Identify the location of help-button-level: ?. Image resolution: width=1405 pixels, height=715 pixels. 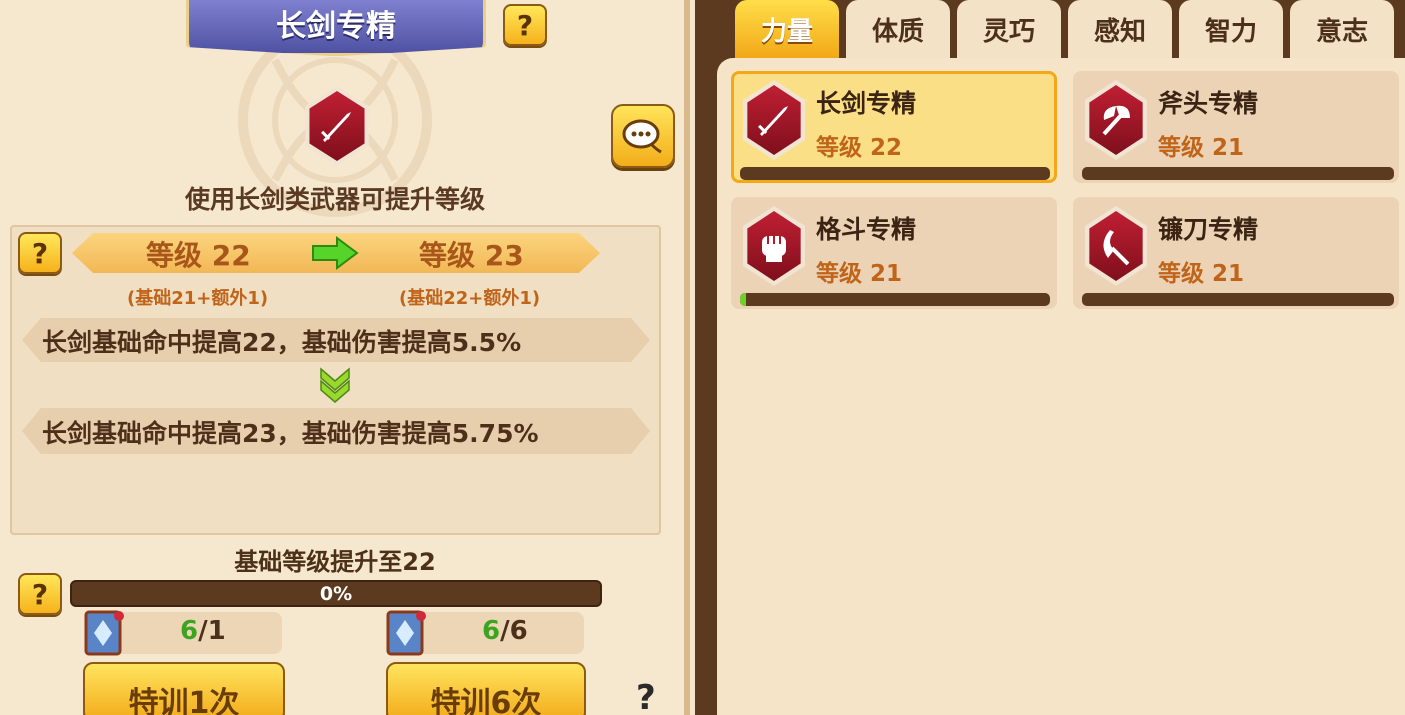
(40, 253).